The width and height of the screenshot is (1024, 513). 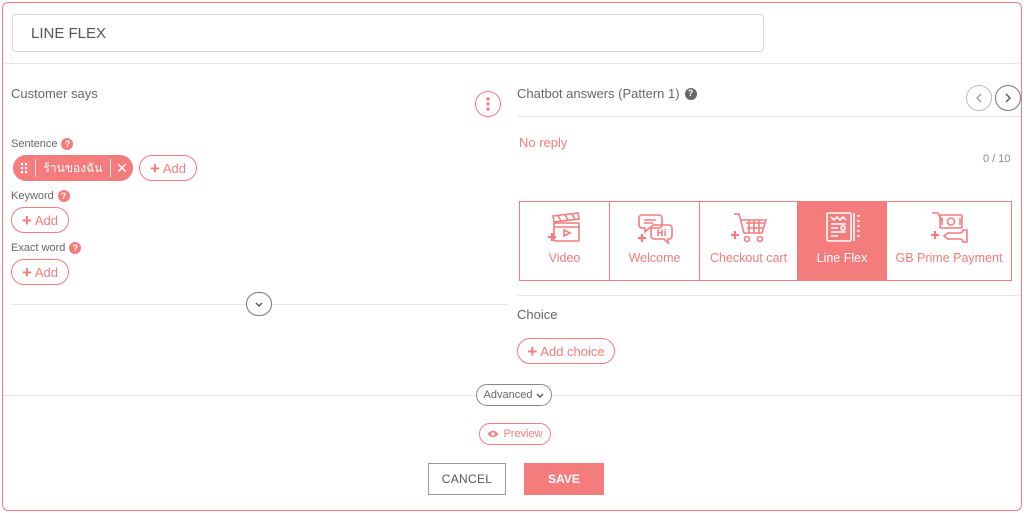 What do you see at coordinates (467, 479) in the screenshot?
I see `cancel-button: CANCEL` at bounding box center [467, 479].